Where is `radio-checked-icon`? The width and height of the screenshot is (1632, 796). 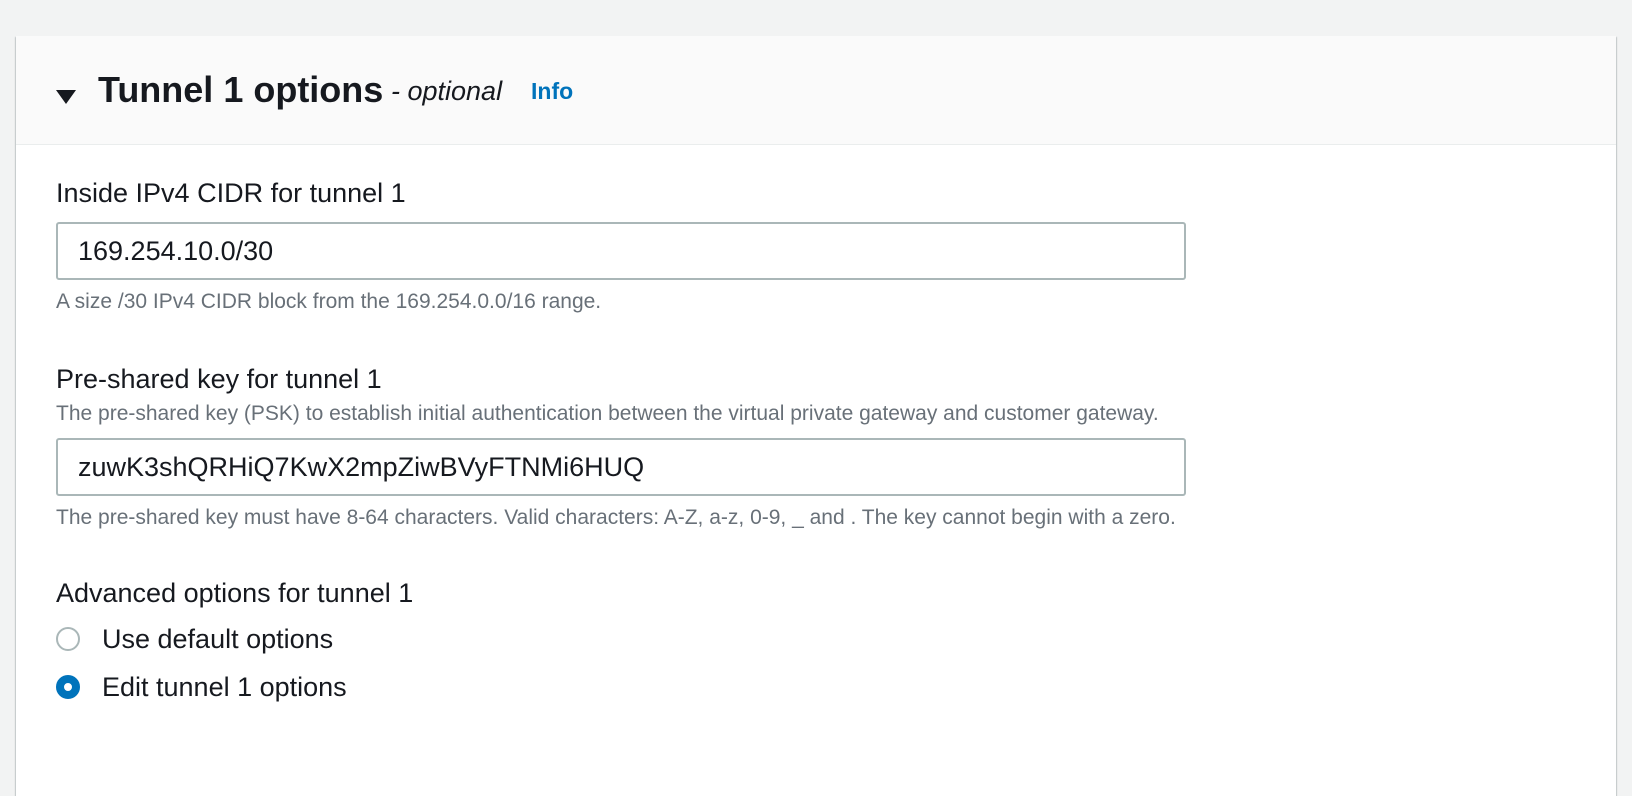
radio-checked-icon is located at coordinates (68, 687).